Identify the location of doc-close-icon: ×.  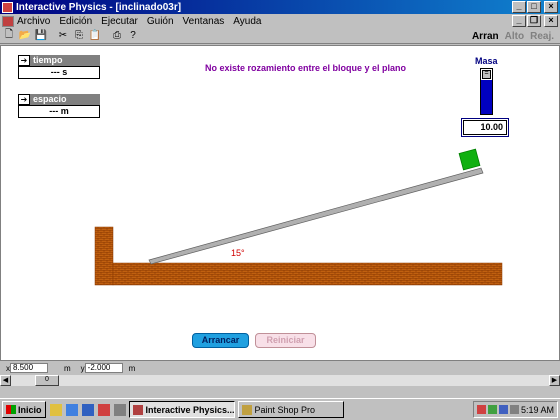
(551, 21).